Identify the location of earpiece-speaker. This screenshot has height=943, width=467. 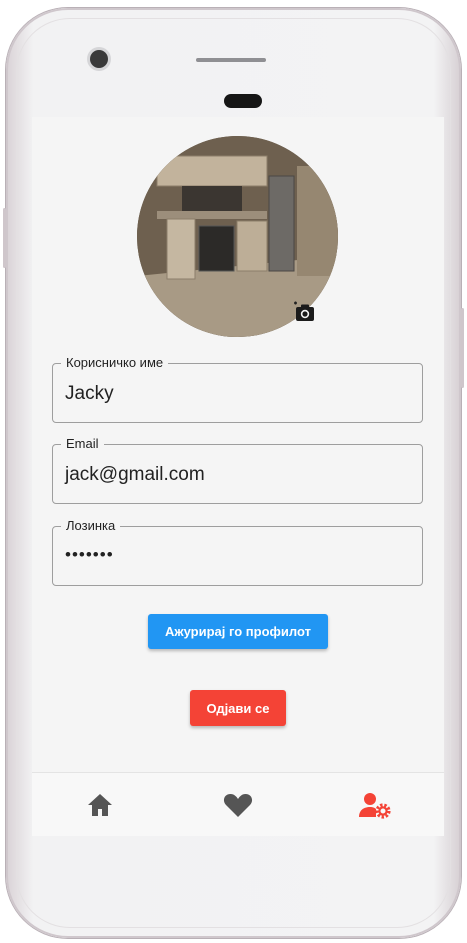
(231, 60).